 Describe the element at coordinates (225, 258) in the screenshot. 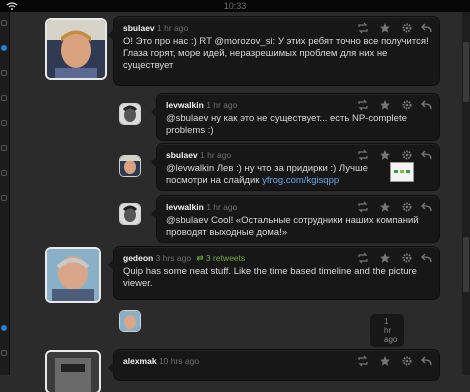

I see `retweet-count-label: 3 retweets` at that location.